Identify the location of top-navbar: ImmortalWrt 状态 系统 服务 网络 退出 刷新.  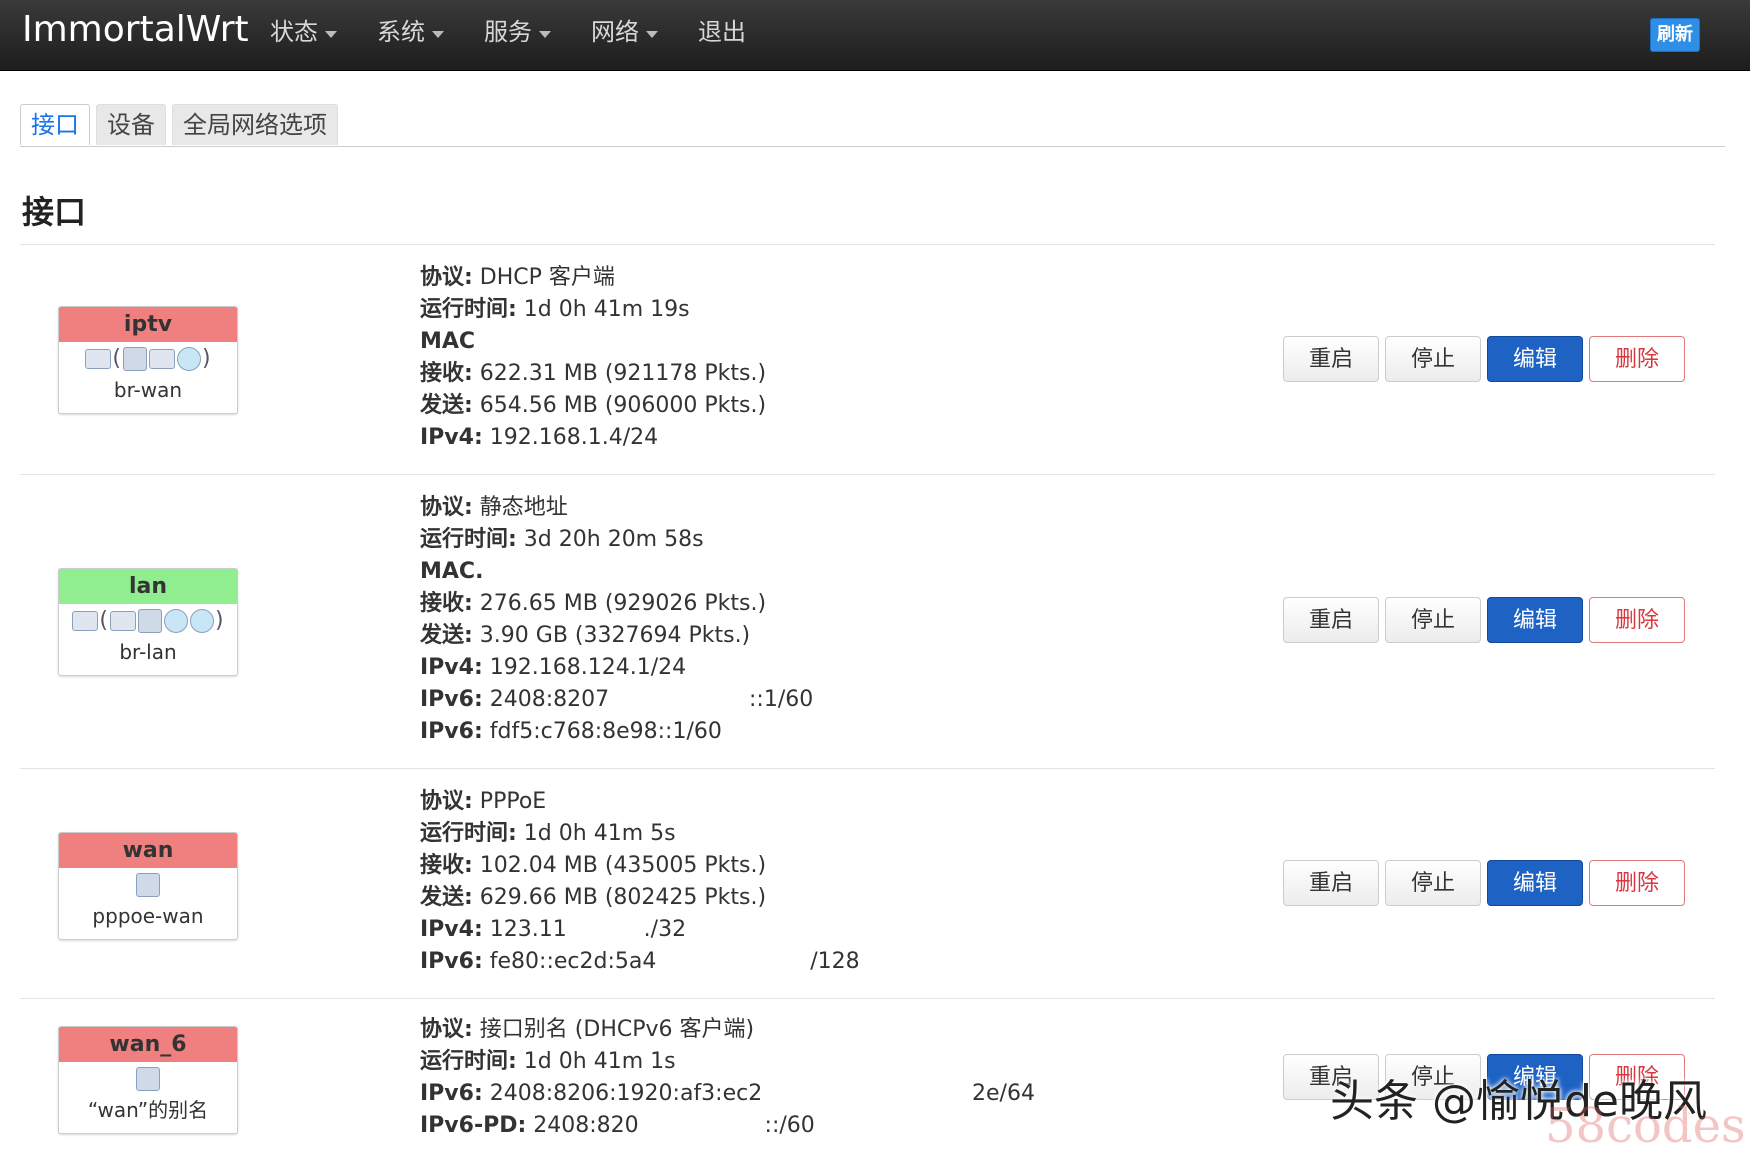
(875, 35).